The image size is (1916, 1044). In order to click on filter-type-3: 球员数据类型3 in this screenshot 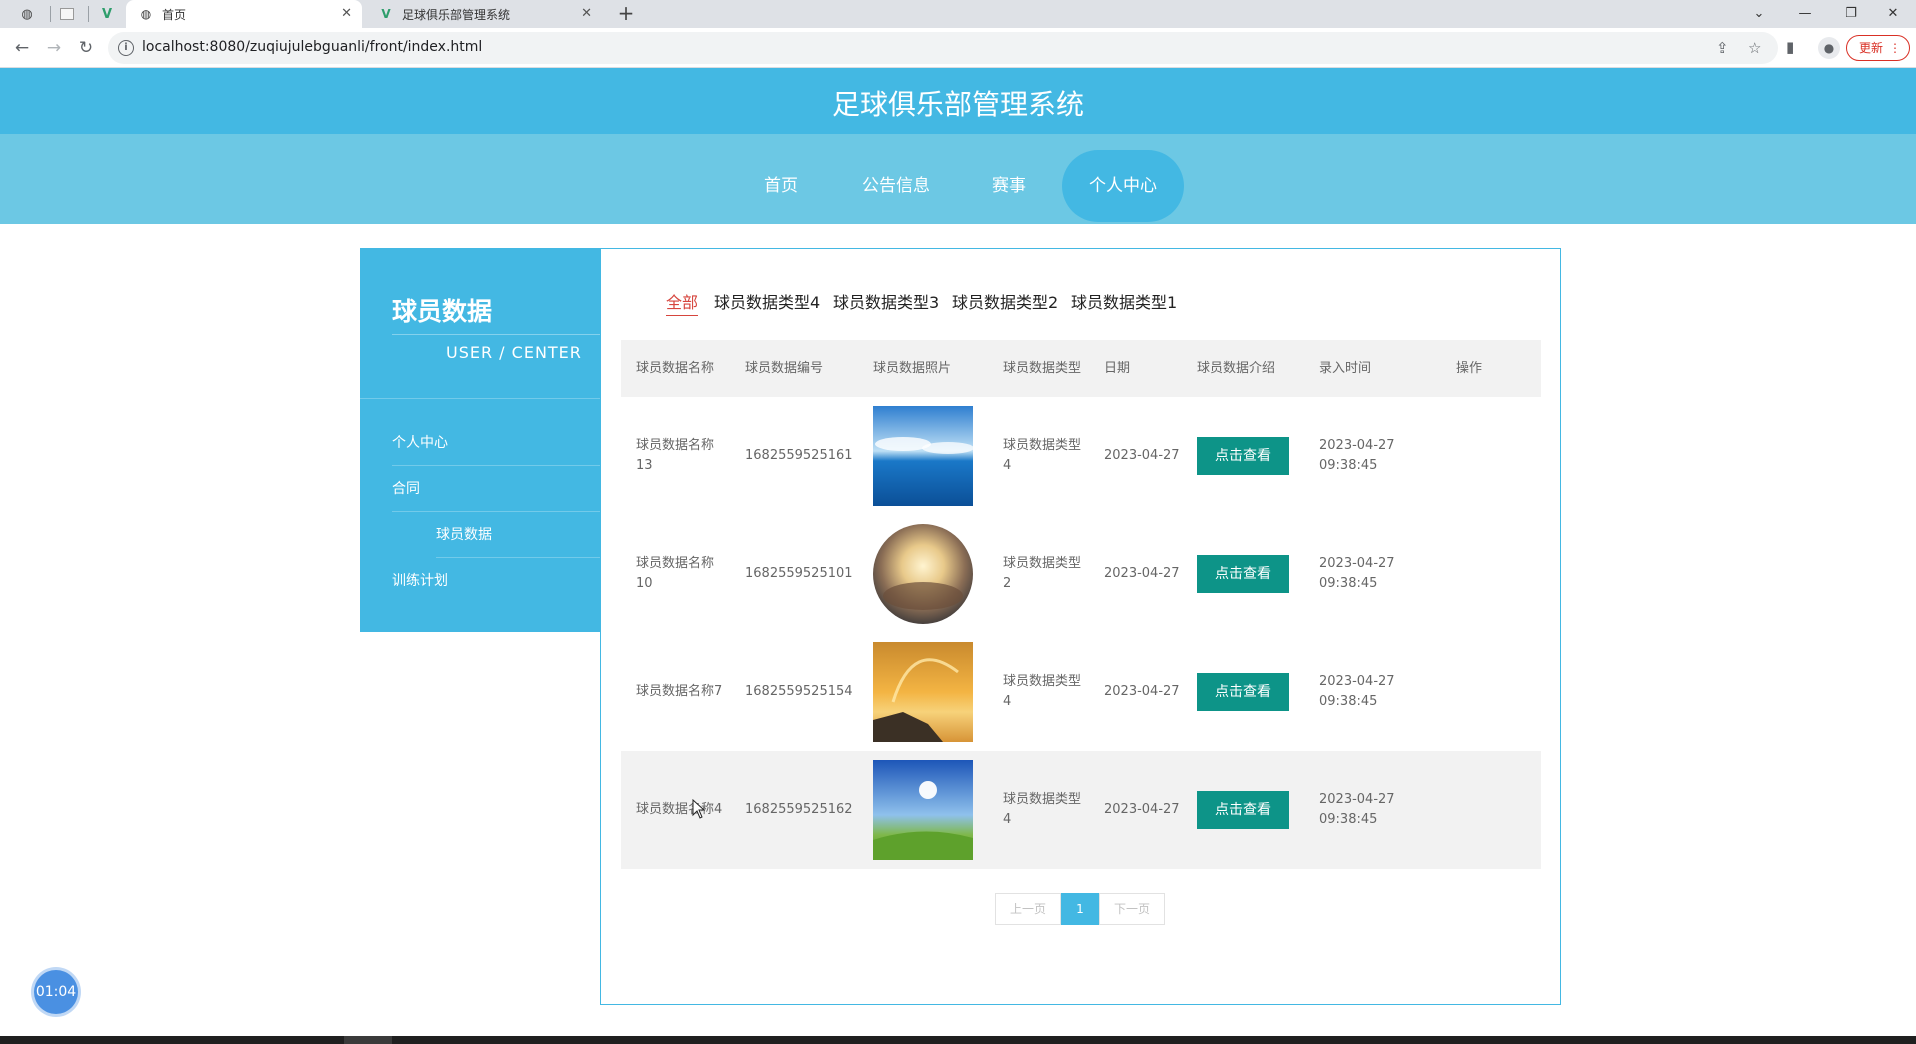, I will do `click(886, 301)`.